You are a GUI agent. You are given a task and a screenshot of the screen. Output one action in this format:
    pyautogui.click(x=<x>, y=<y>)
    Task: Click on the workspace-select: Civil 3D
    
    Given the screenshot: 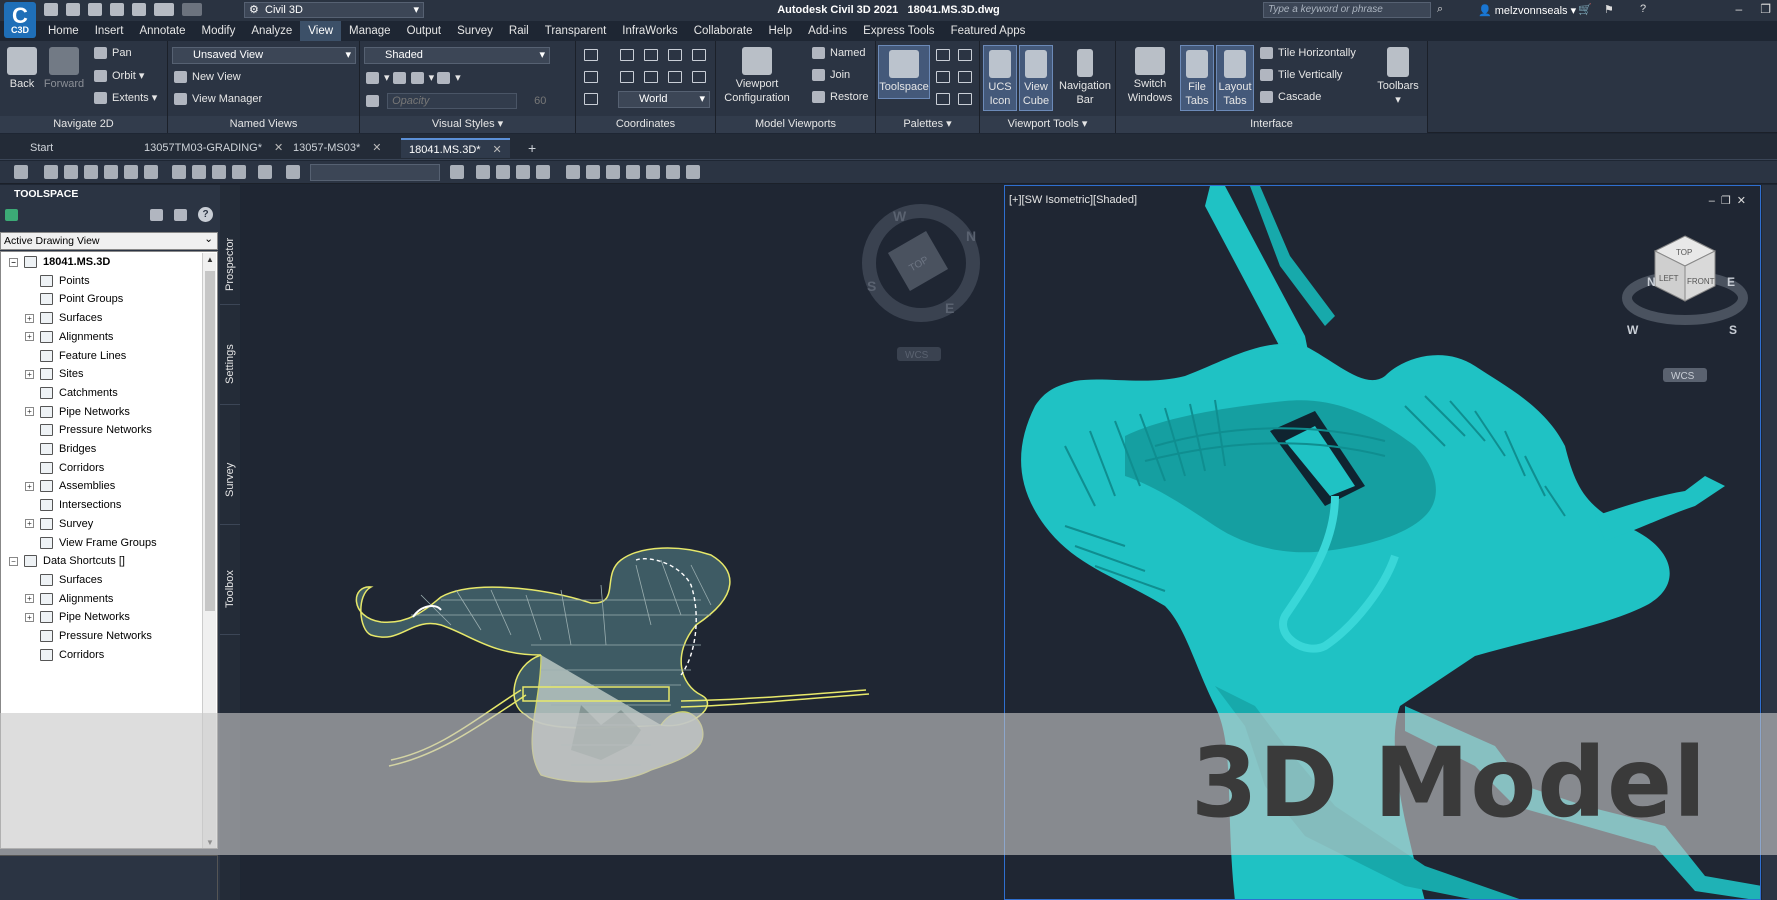 What is the action you would take?
    pyautogui.click(x=334, y=10)
    